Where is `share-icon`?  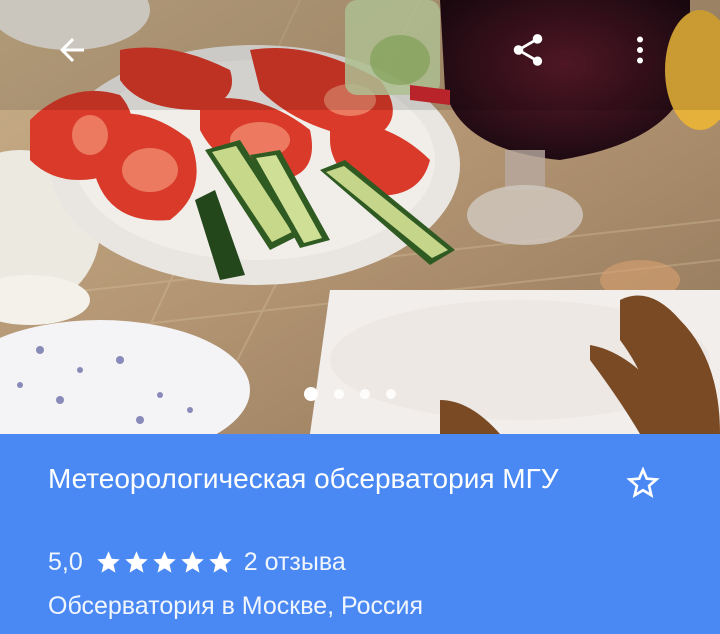
share-icon is located at coordinates (528, 50).